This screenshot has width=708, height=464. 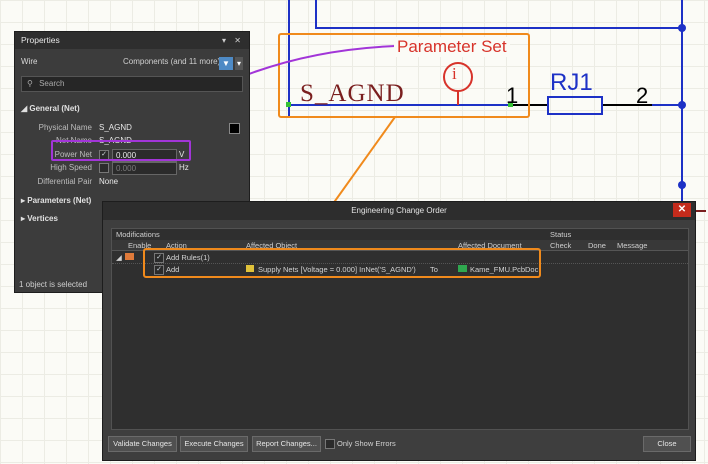 I want to click on pin-1-number: 1, so click(x=512, y=95).